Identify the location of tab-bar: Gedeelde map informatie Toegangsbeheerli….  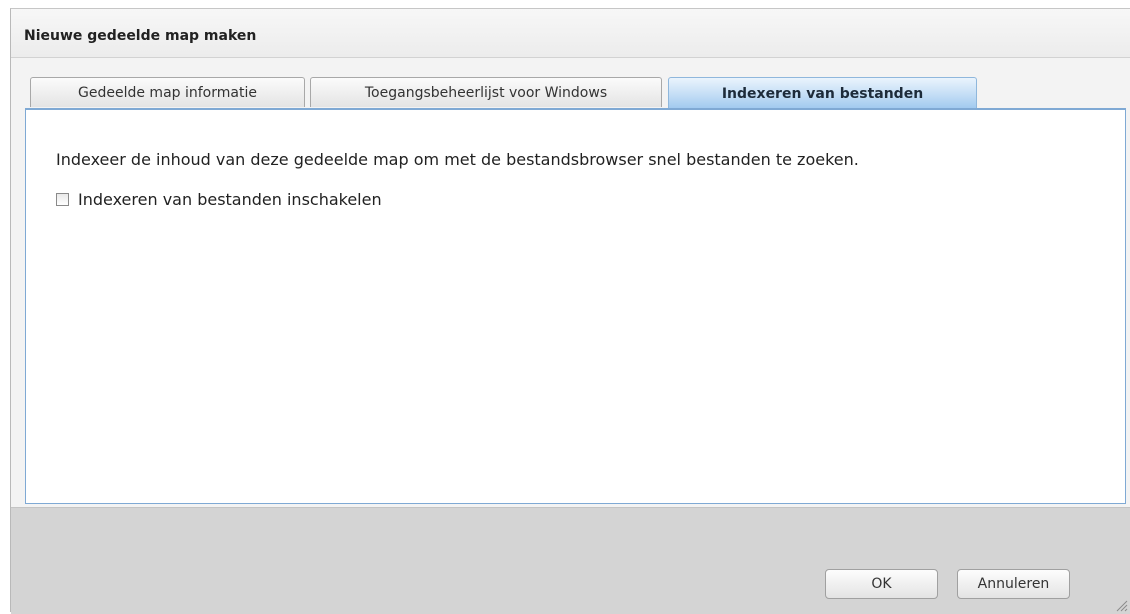
(570, 83).